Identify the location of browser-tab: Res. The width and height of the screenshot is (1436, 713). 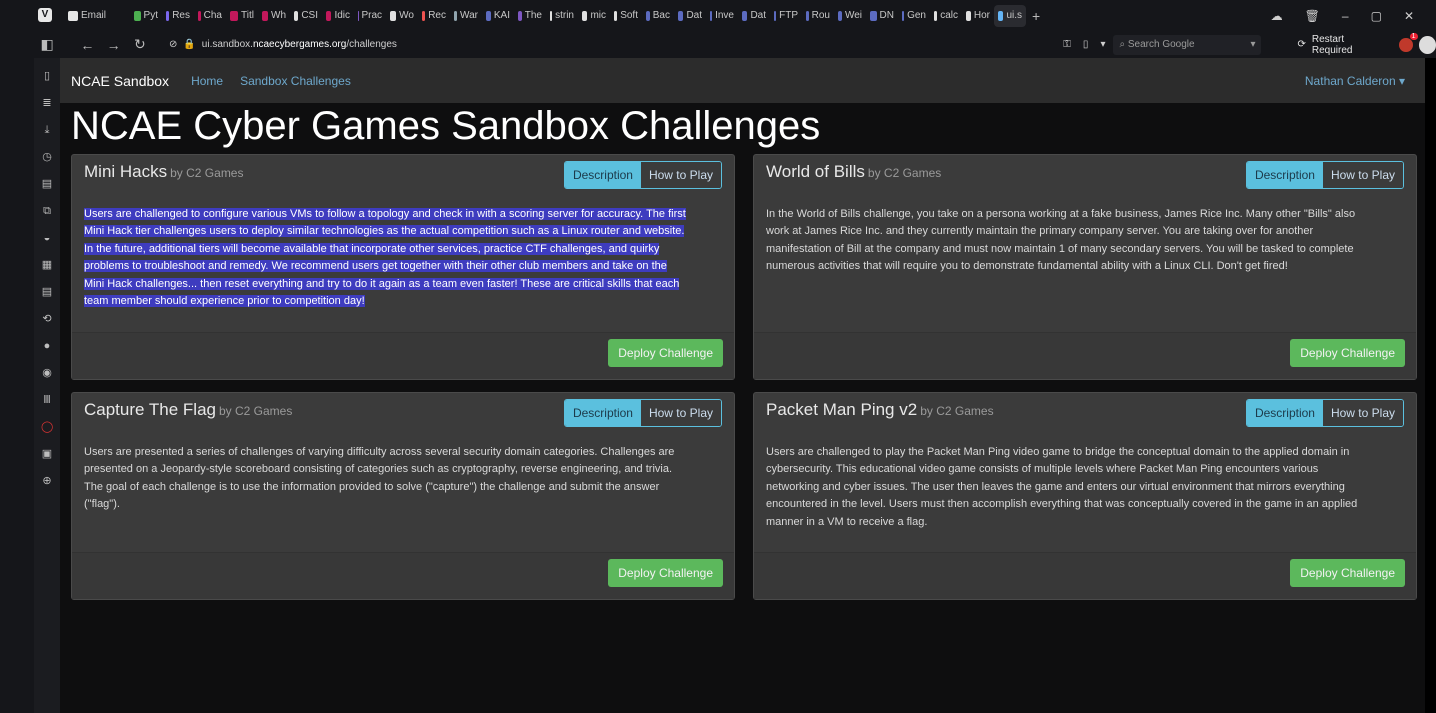
(178, 16).